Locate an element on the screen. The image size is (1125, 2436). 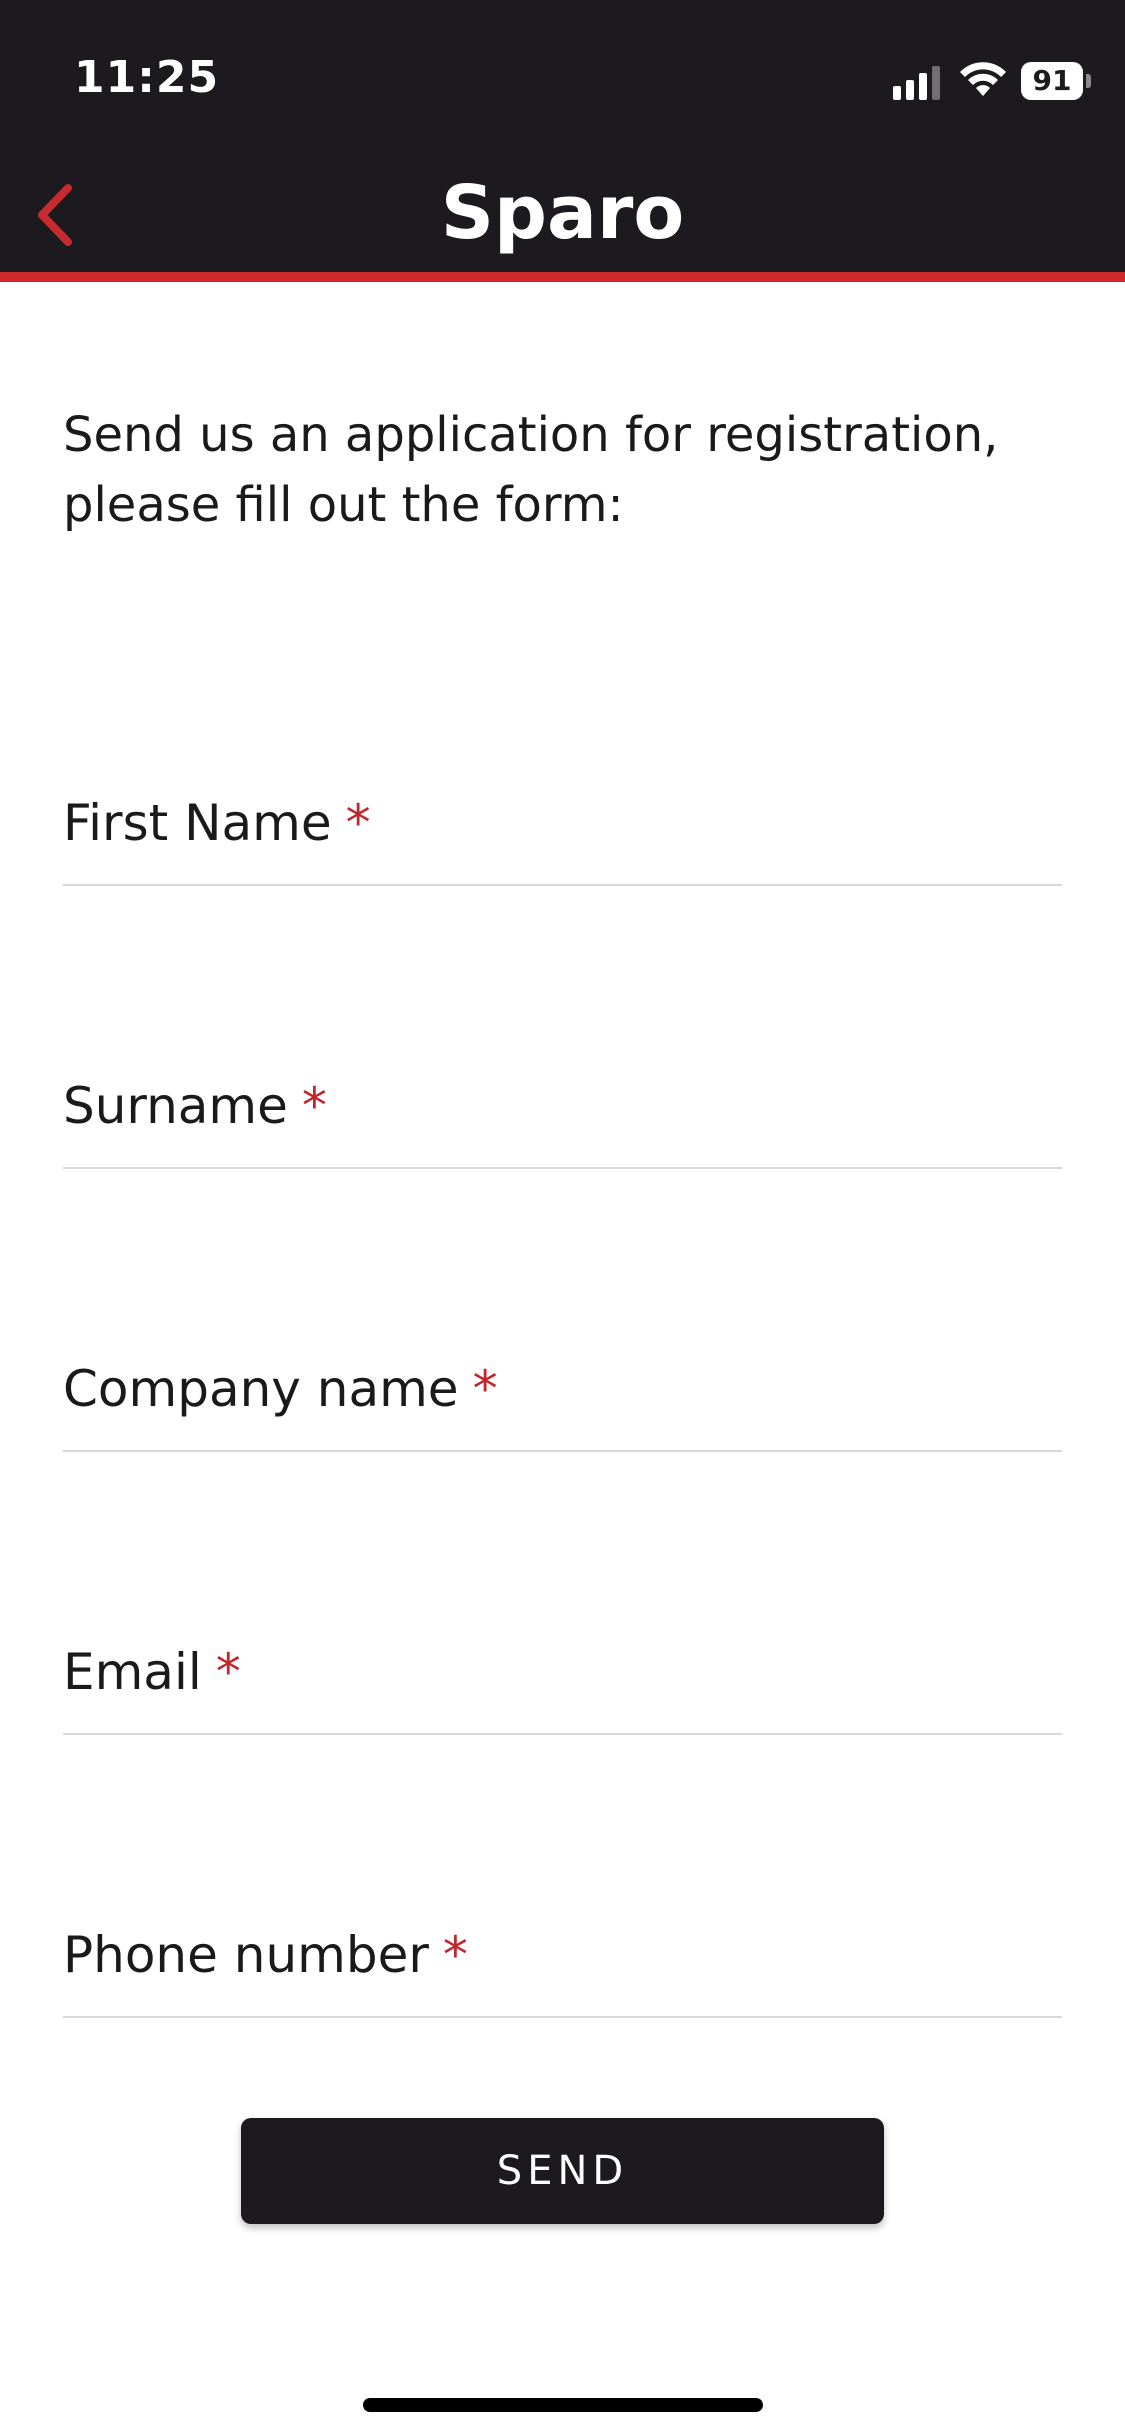
wifi-icon is located at coordinates (983, 79).